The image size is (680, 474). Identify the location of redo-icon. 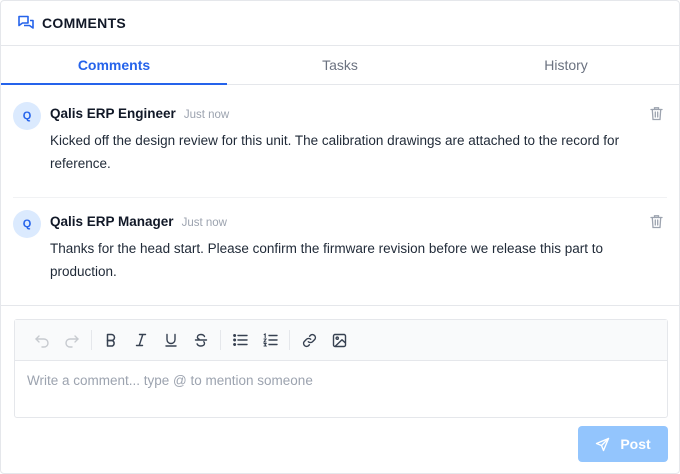
(72, 341).